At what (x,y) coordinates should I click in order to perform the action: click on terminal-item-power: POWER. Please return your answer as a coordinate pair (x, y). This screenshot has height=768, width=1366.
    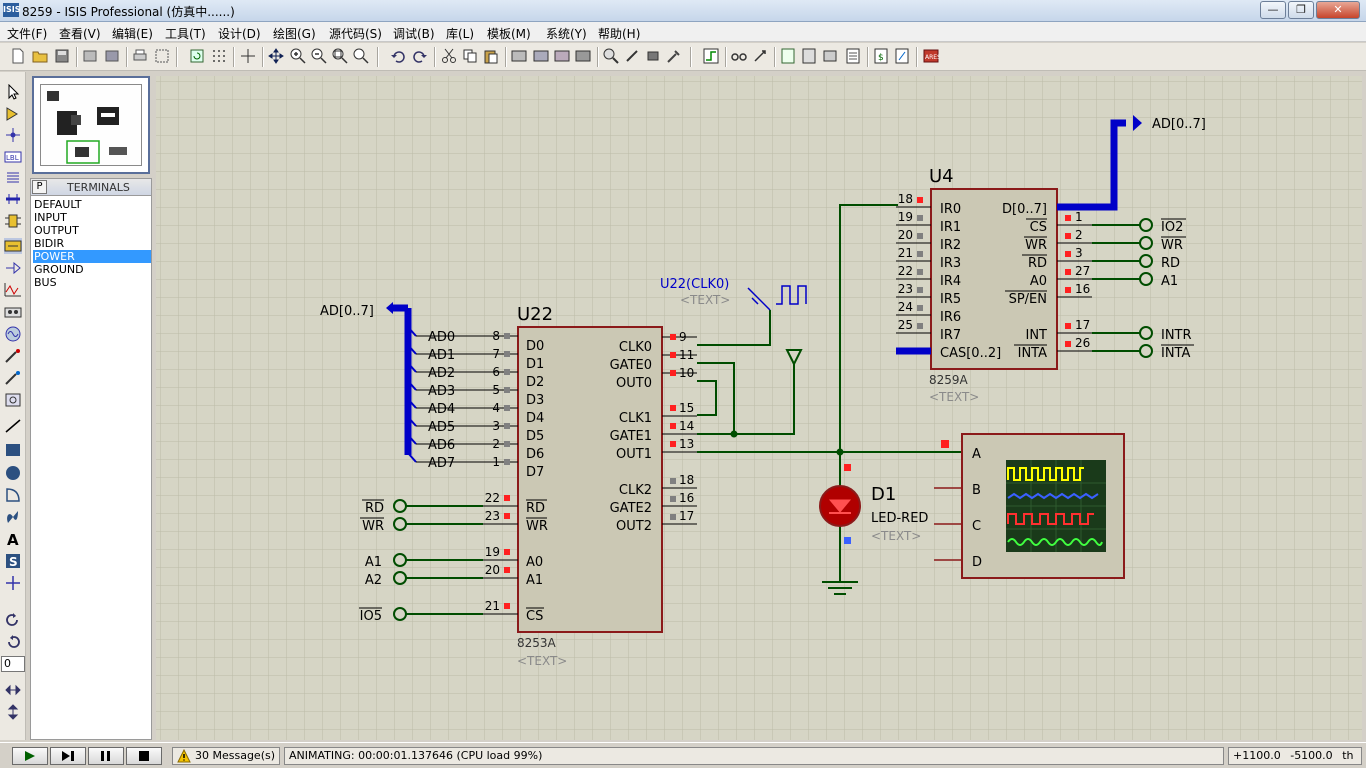
    Looking at the image, I should click on (92, 256).